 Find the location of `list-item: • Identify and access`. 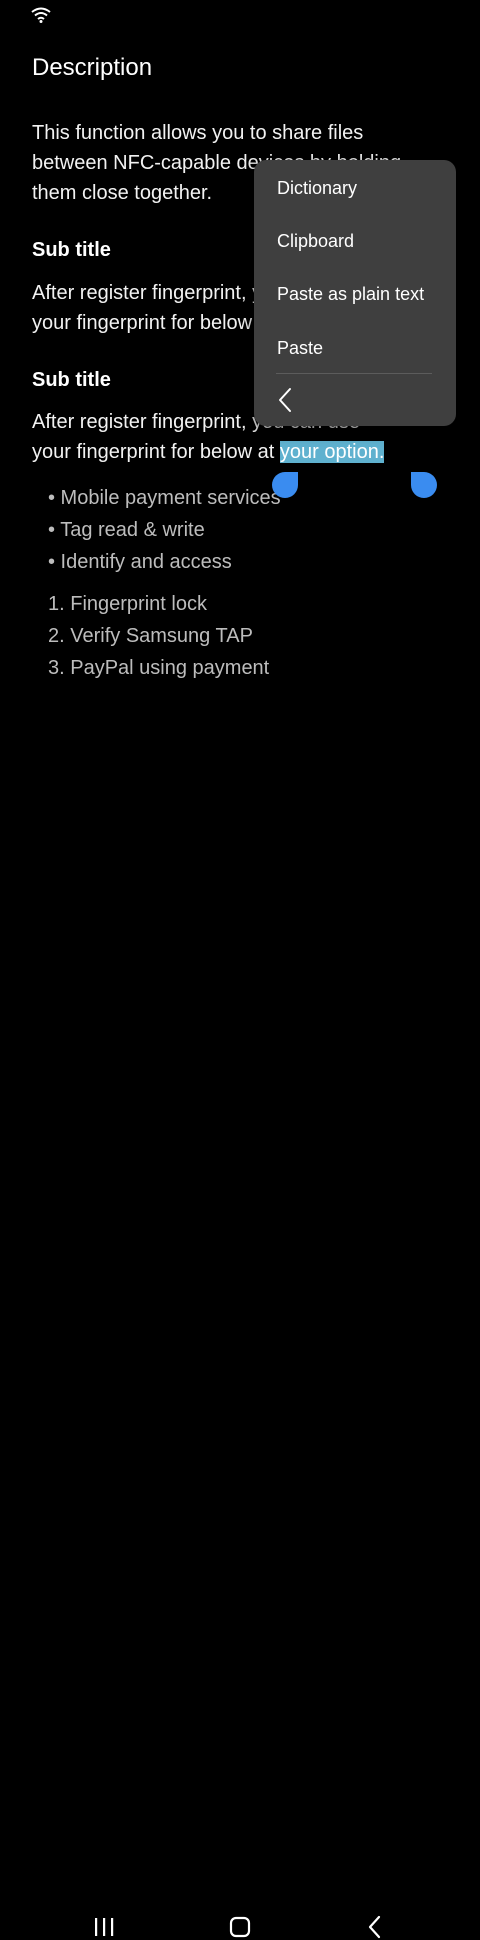

list-item: • Identify and access is located at coordinates (140, 562).